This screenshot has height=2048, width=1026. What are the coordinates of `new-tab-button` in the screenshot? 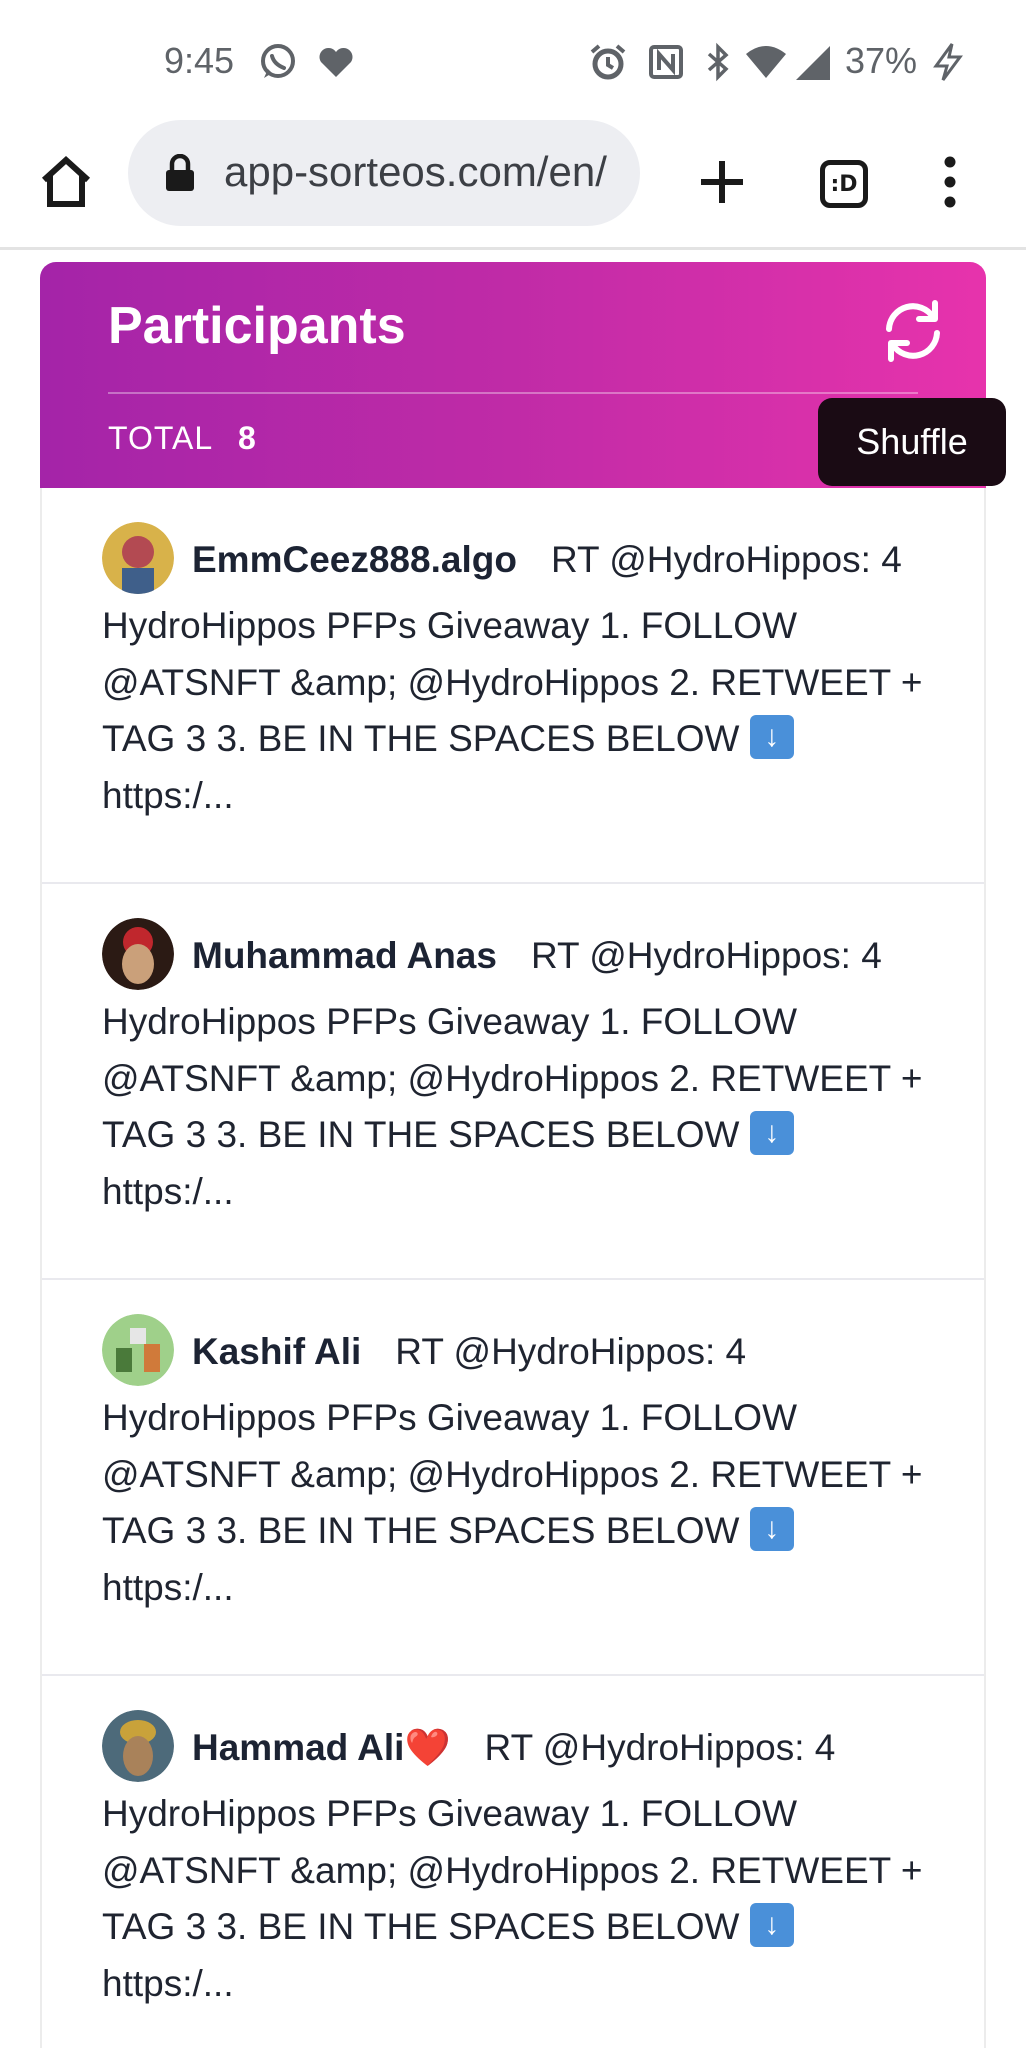 It's located at (722, 184).